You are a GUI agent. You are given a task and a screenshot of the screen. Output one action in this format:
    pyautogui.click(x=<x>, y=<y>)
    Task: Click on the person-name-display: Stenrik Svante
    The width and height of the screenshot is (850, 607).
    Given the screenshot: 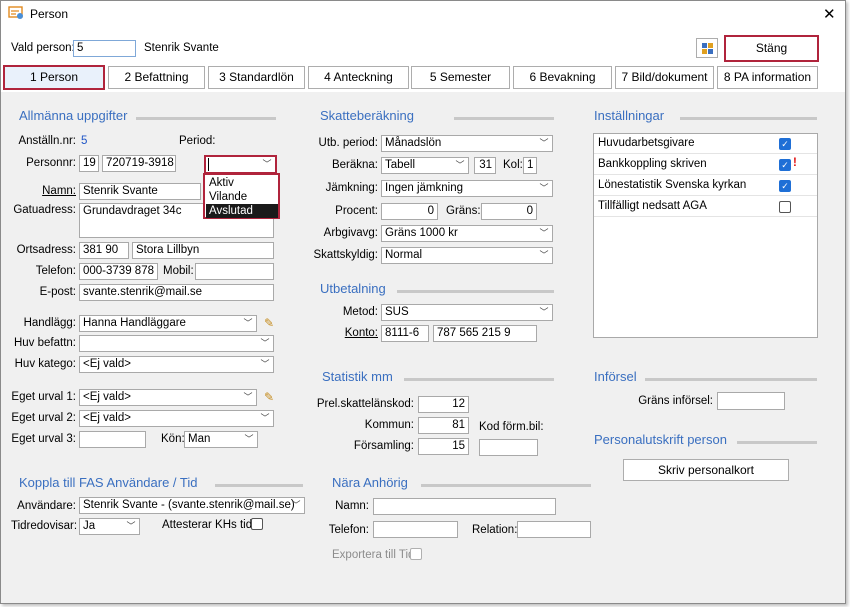 What is the action you would take?
    pyautogui.click(x=181, y=48)
    